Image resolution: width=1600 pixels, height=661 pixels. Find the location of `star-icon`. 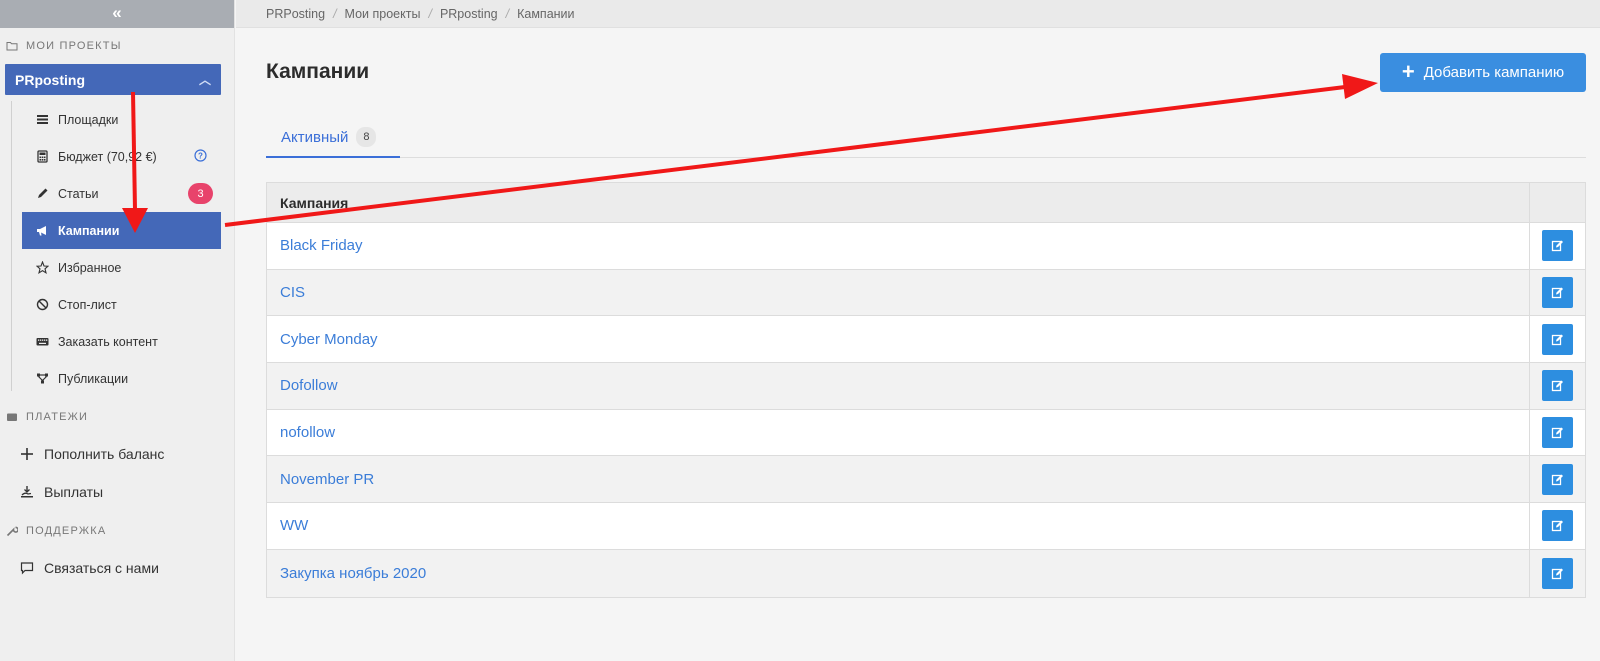

star-icon is located at coordinates (42, 267).